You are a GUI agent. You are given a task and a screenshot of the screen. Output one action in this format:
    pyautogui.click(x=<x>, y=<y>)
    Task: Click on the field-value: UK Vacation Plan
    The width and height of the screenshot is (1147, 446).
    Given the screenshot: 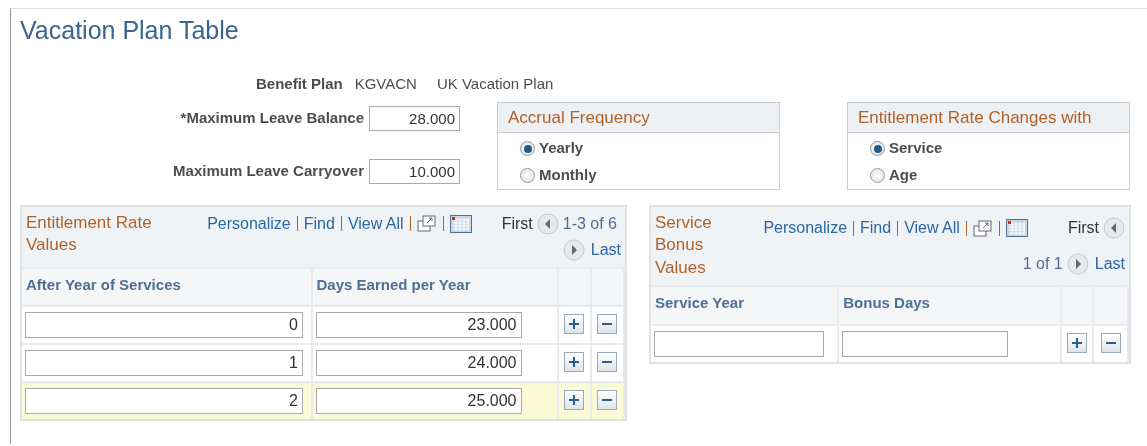 What is the action you would take?
    pyautogui.click(x=495, y=84)
    